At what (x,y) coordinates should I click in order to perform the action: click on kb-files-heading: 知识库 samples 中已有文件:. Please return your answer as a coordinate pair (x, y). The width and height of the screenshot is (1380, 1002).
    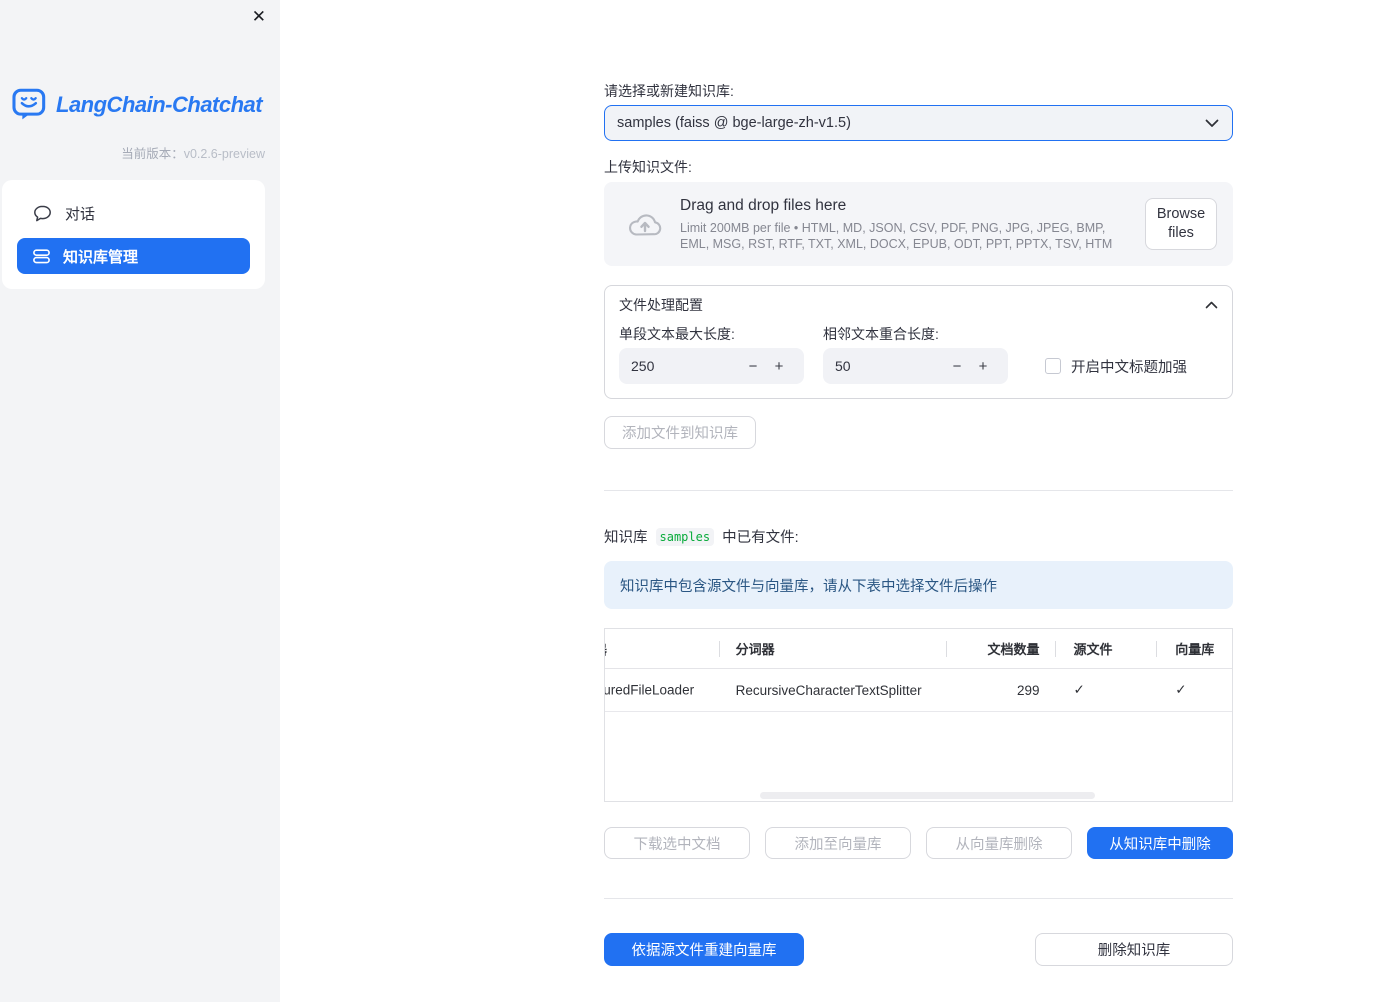
    Looking at the image, I should click on (918, 536).